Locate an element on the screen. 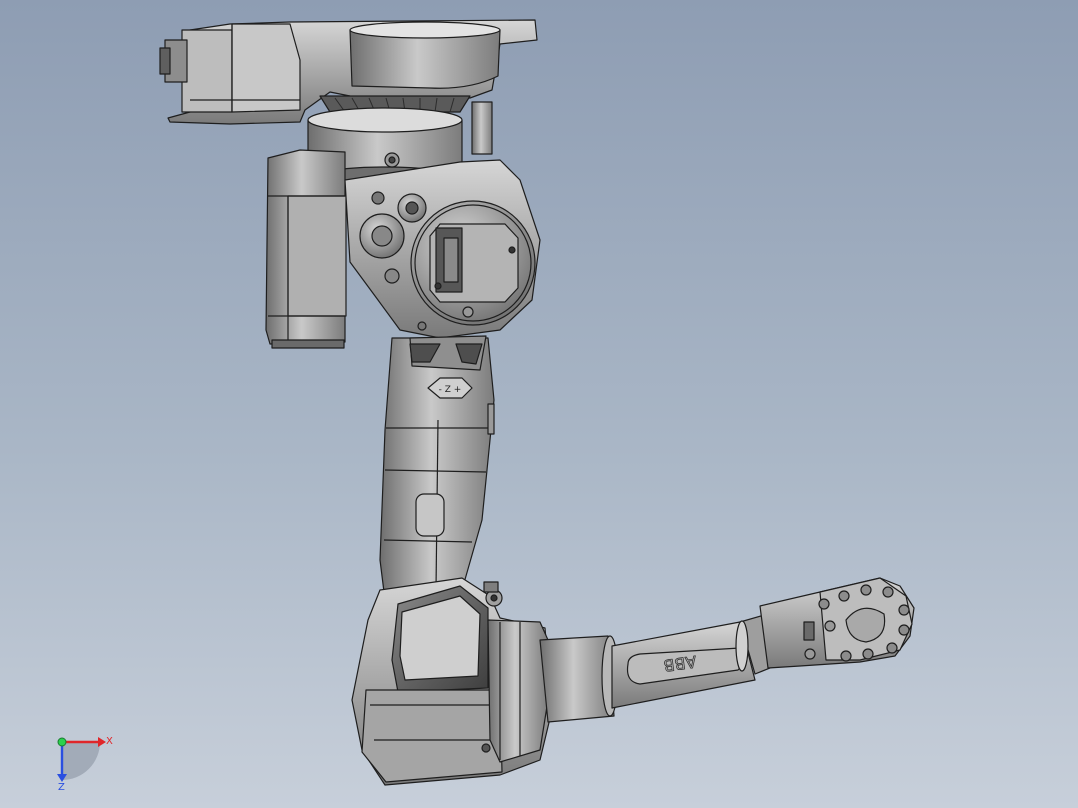  wrist-unit is located at coordinates (837, 623).